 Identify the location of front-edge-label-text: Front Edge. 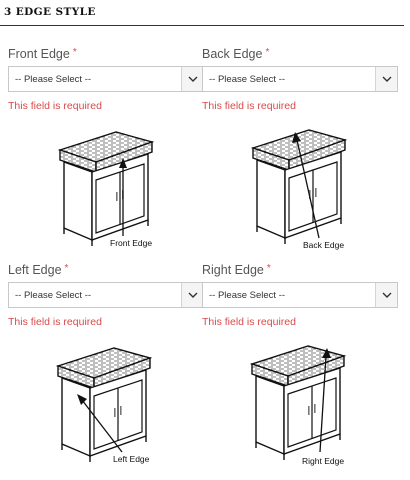
(39, 54).